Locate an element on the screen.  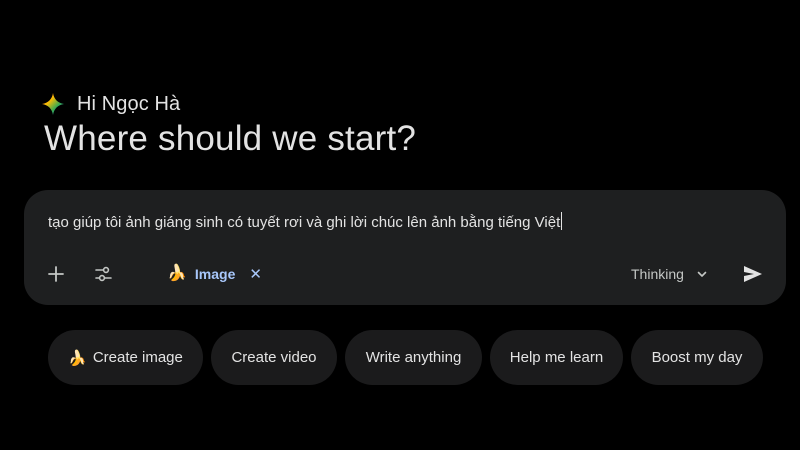
send-icon is located at coordinates (753, 274).